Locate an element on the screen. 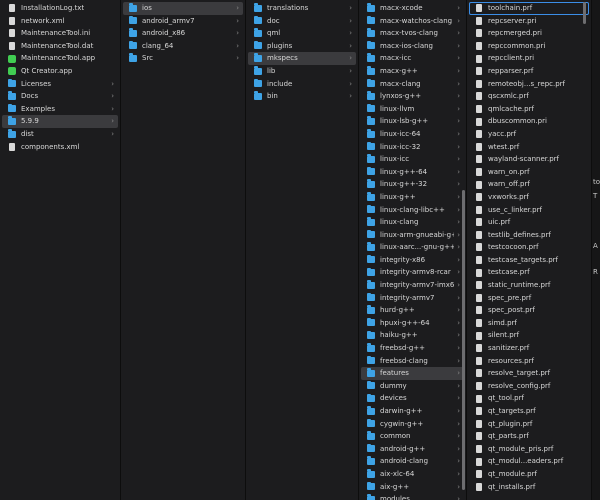 Image resolution: width=600 pixels, height=500 pixels. folder-item: linux-clang-libc++ › is located at coordinates (412, 210).